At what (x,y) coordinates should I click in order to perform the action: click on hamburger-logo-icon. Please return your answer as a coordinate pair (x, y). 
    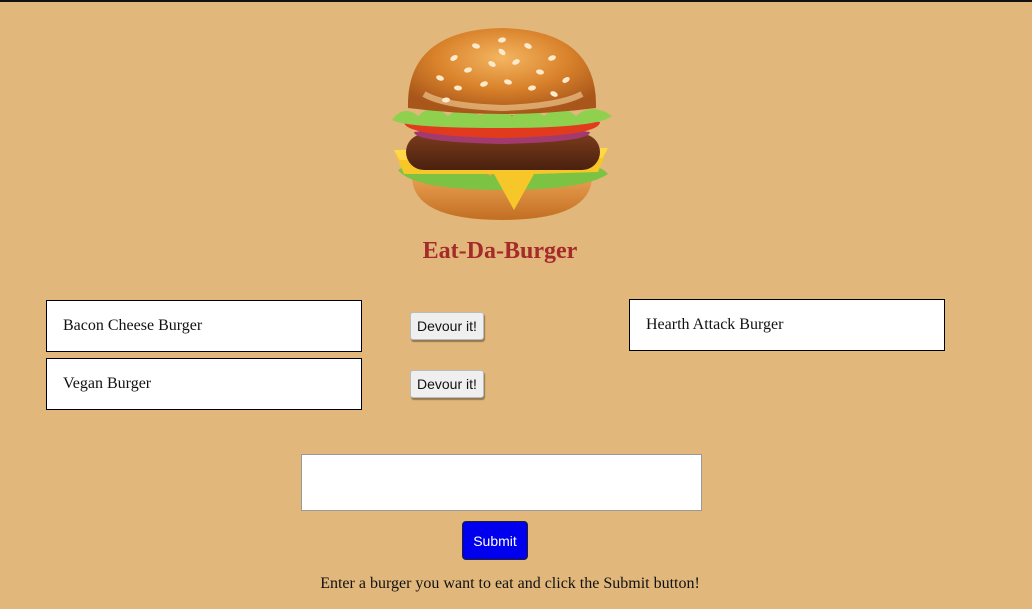
    Looking at the image, I should click on (502, 124).